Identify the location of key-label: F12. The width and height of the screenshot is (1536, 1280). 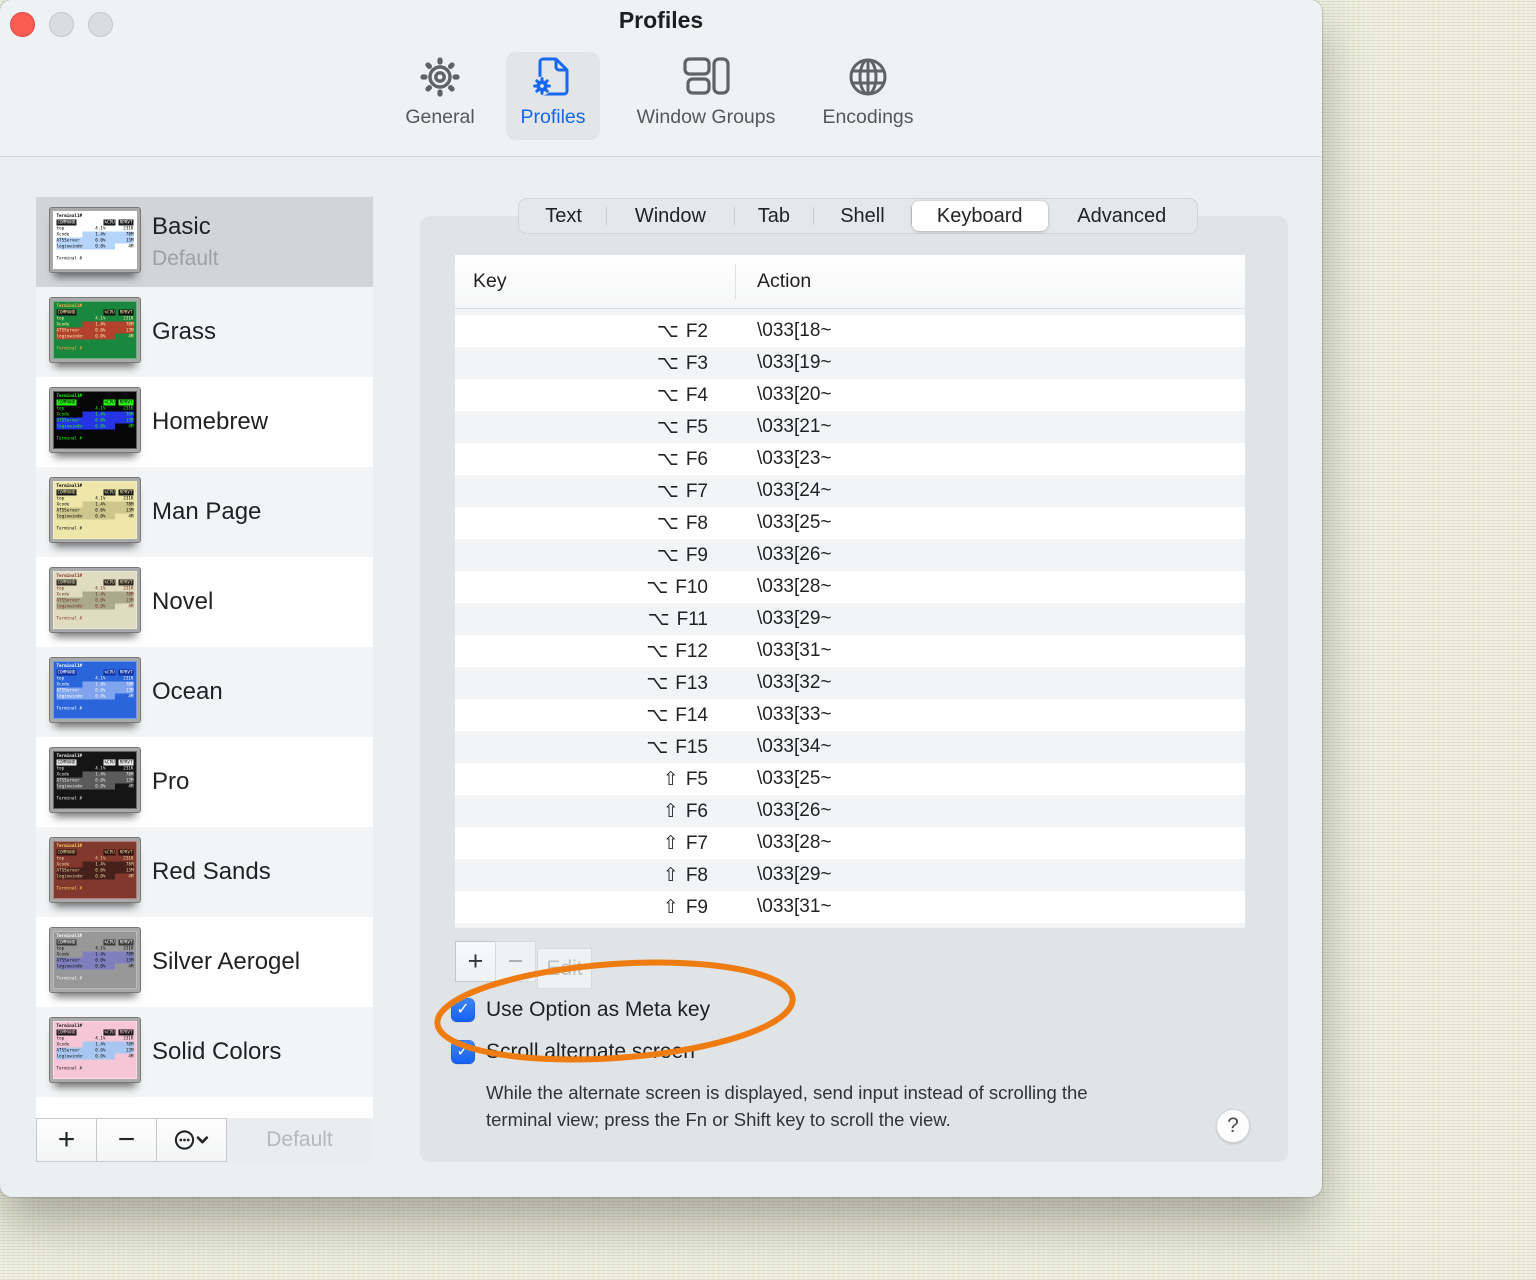
(691, 651).